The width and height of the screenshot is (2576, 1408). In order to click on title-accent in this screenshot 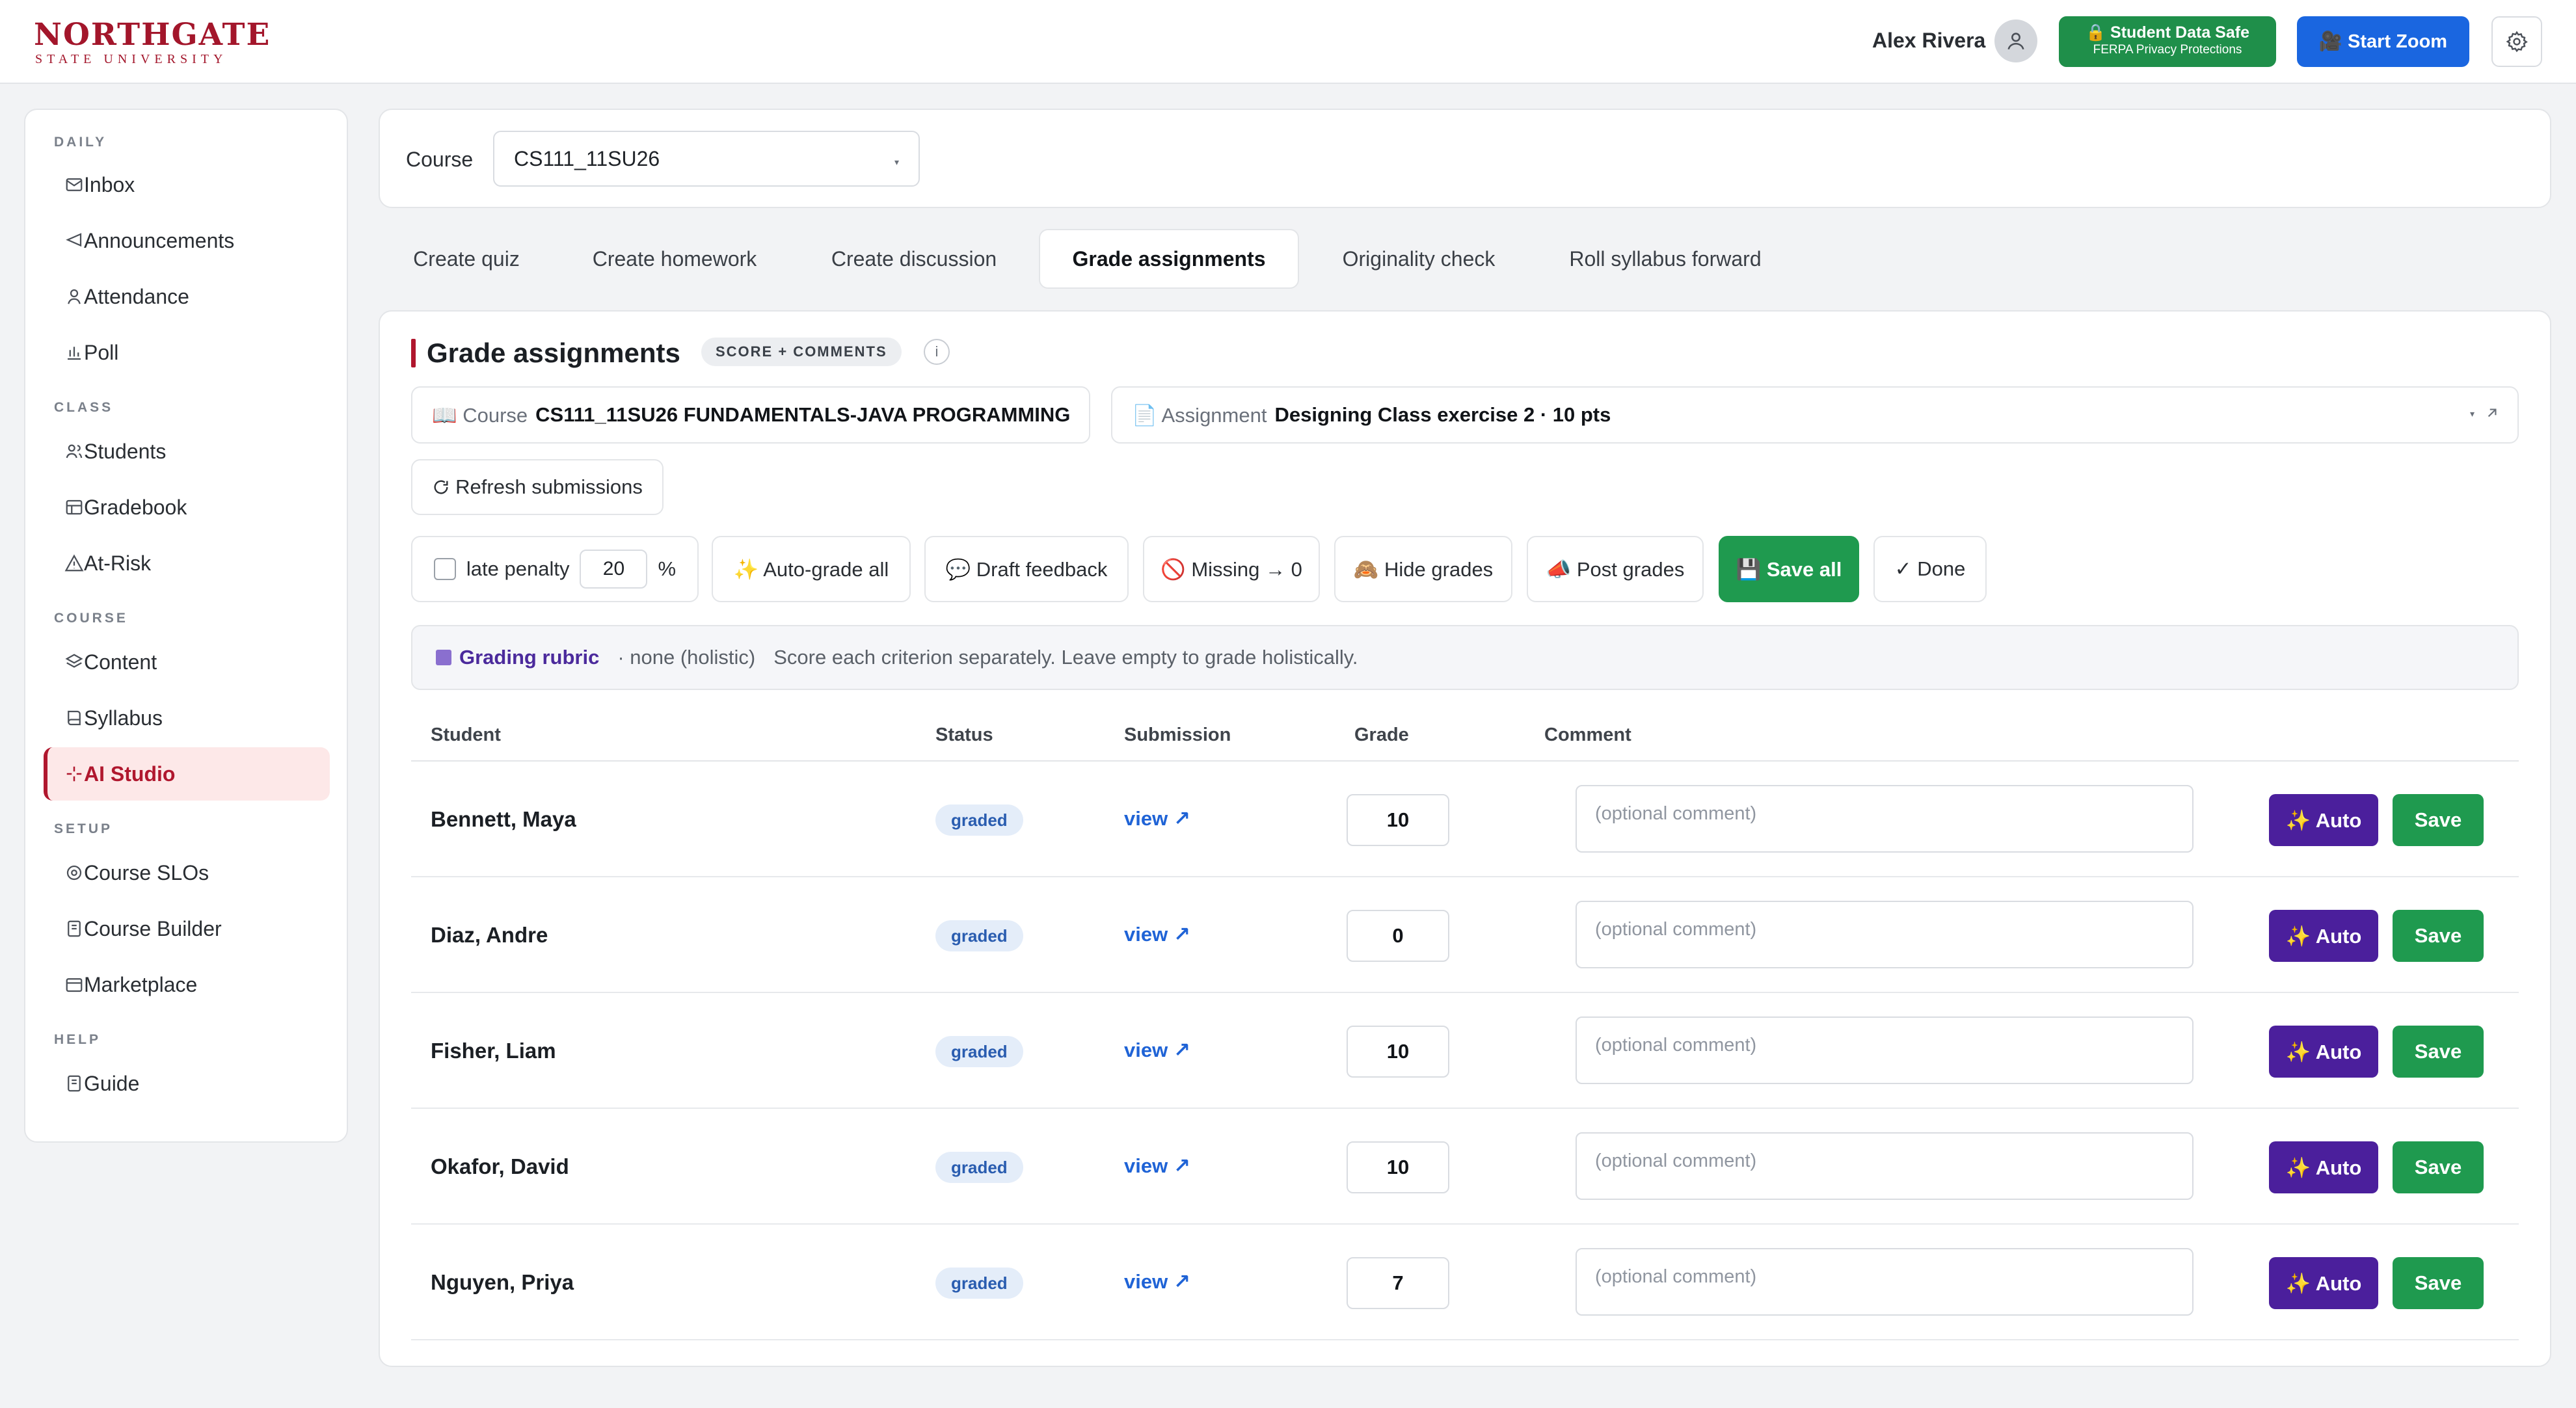, I will do `click(413, 353)`.